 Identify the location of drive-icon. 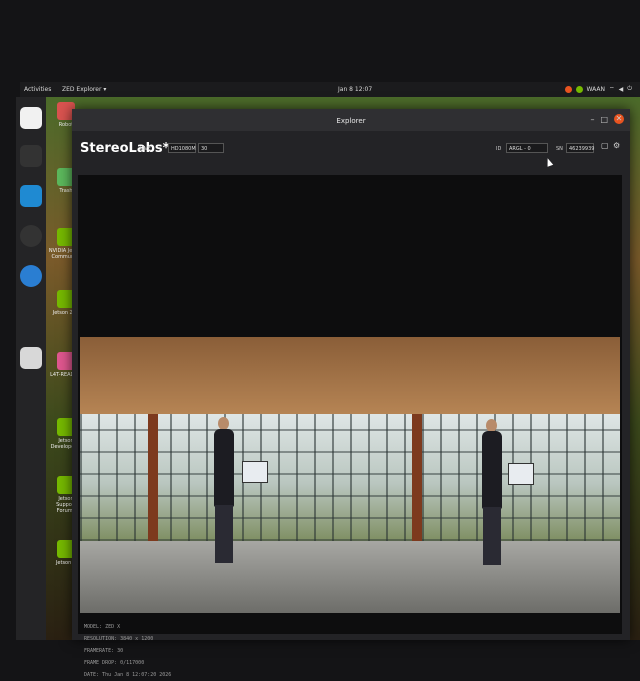
(31, 358).